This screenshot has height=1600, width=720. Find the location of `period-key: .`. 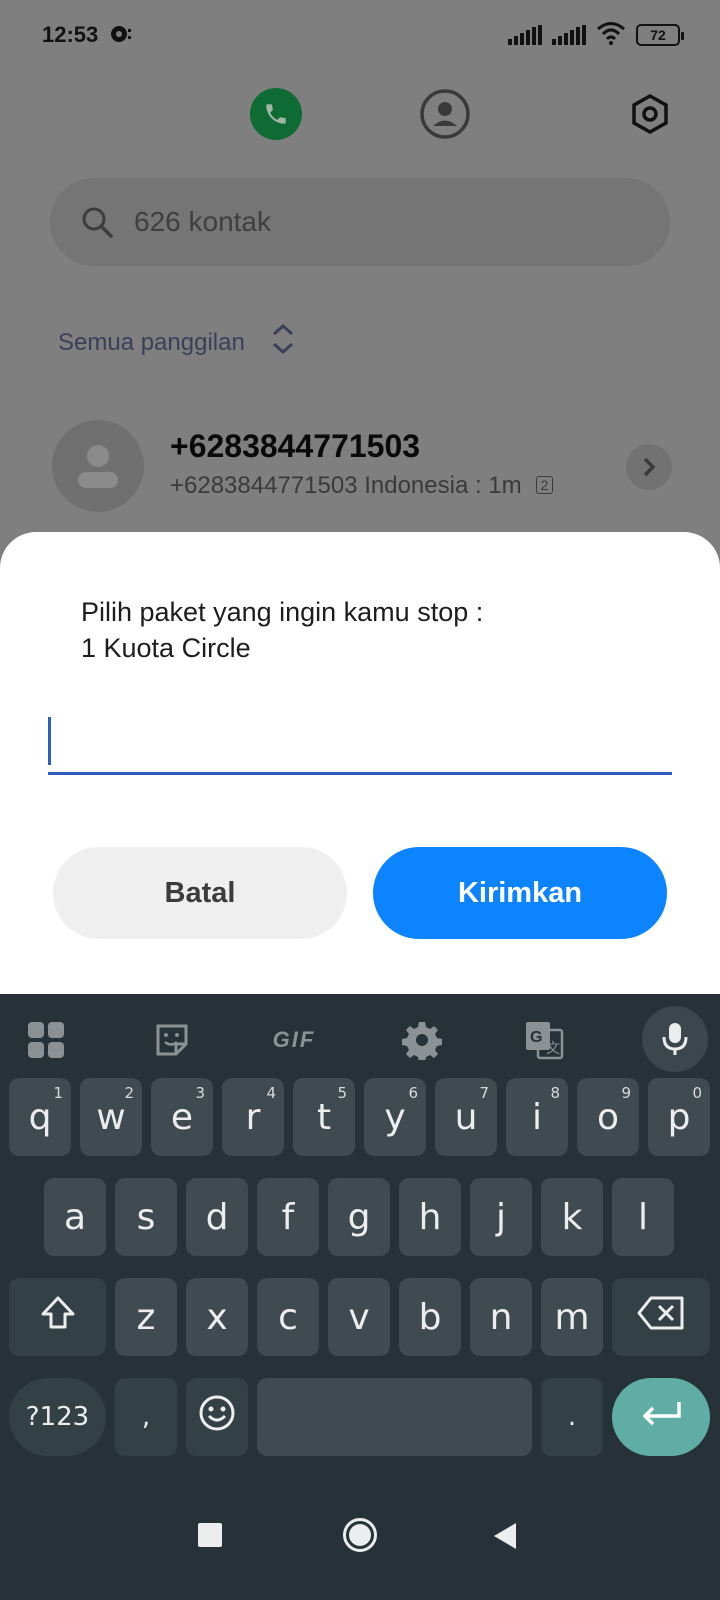

period-key: . is located at coordinates (572, 1417).